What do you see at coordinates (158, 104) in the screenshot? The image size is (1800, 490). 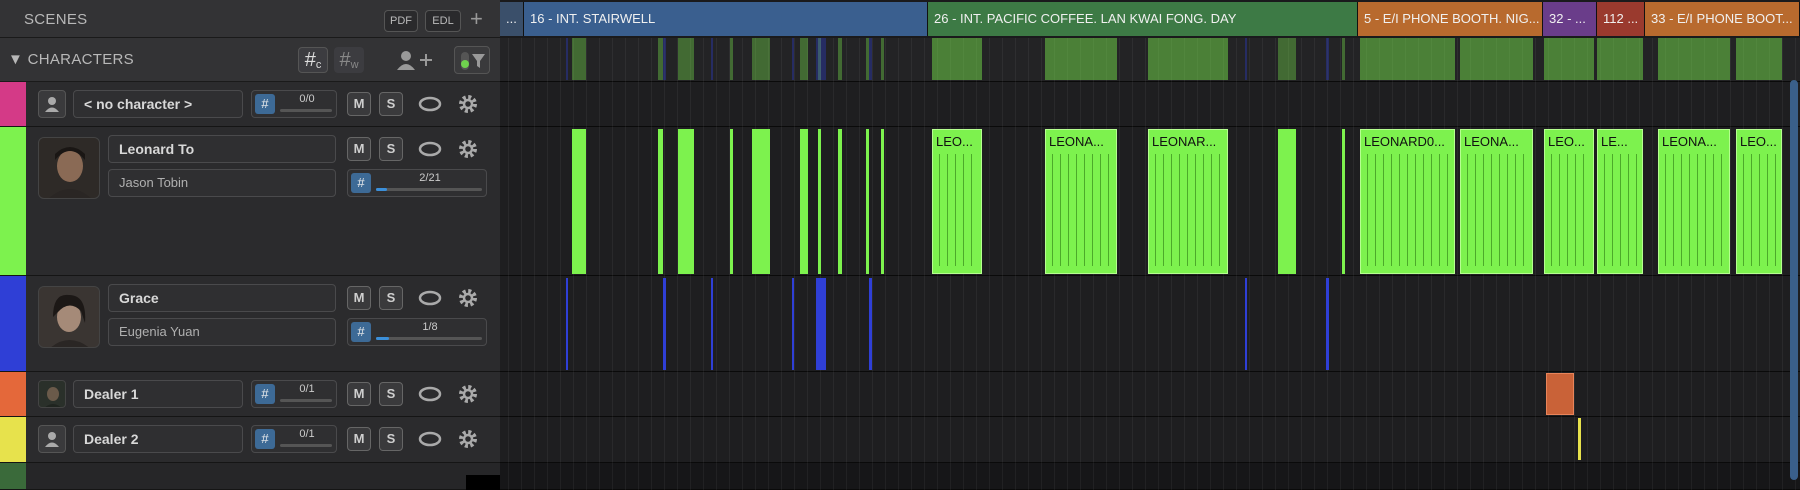 I see `character-name-field: < no character >` at bounding box center [158, 104].